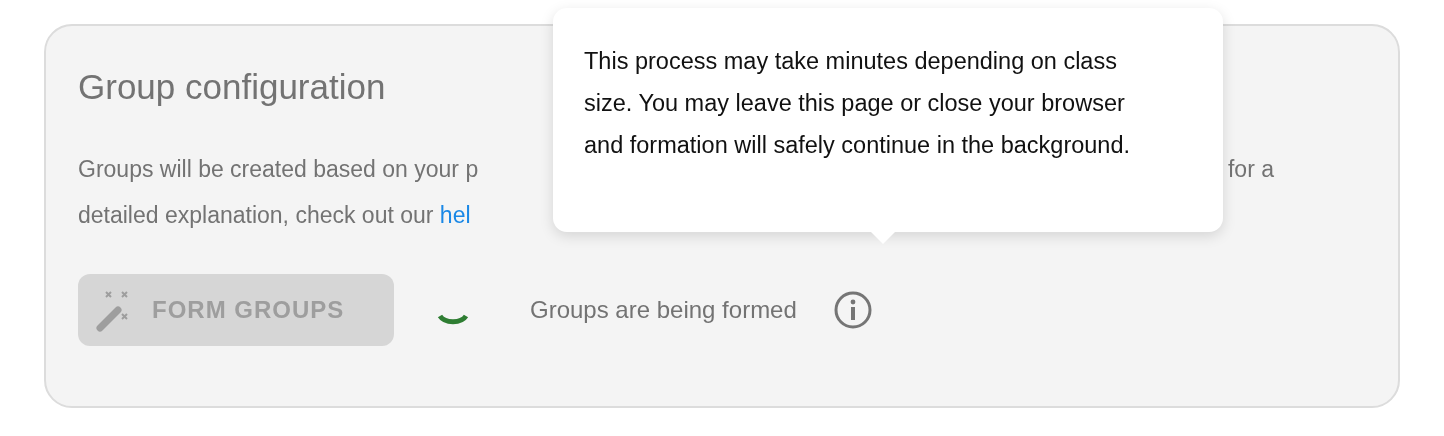 The image size is (1444, 436). What do you see at coordinates (852, 310) in the screenshot?
I see `info-icon` at bounding box center [852, 310].